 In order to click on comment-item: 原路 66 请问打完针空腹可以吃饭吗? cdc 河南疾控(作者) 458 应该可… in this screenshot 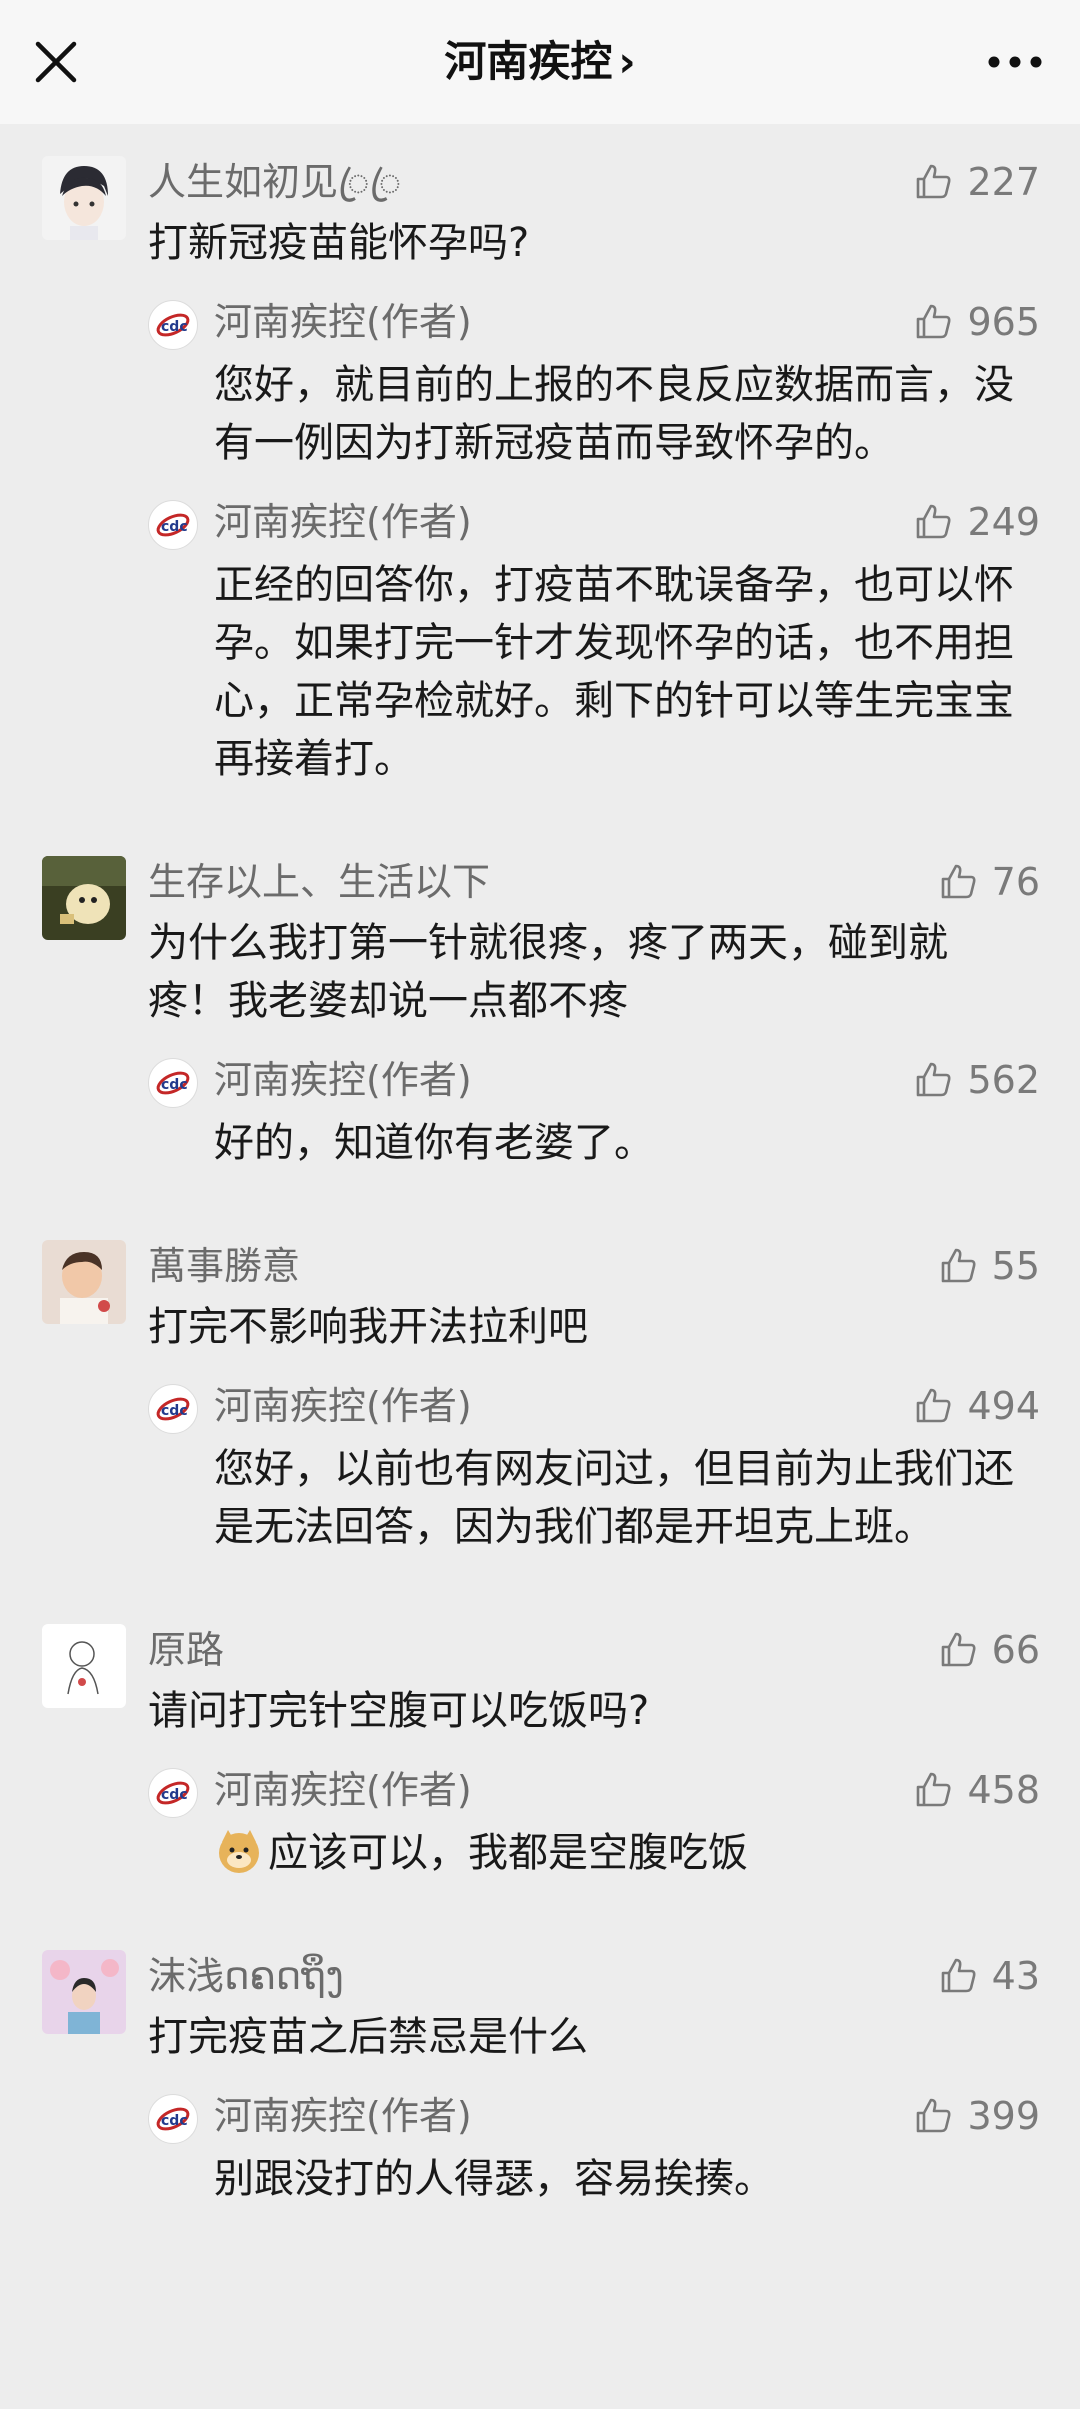, I will do `click(540, 1755)`.